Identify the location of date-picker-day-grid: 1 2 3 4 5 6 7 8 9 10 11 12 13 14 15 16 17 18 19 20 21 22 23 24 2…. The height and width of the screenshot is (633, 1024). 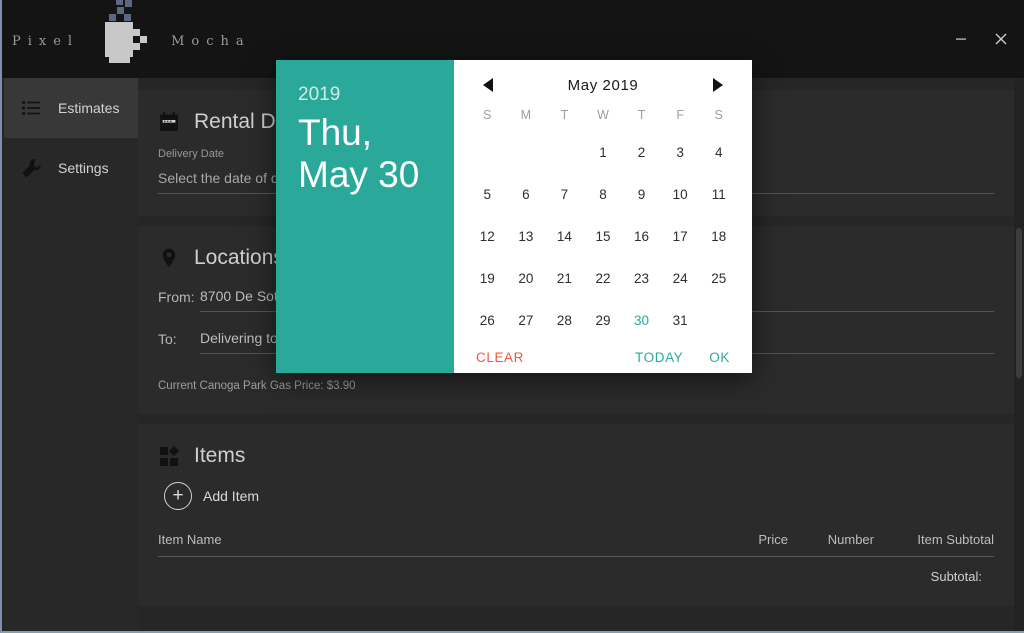
(603, 237).